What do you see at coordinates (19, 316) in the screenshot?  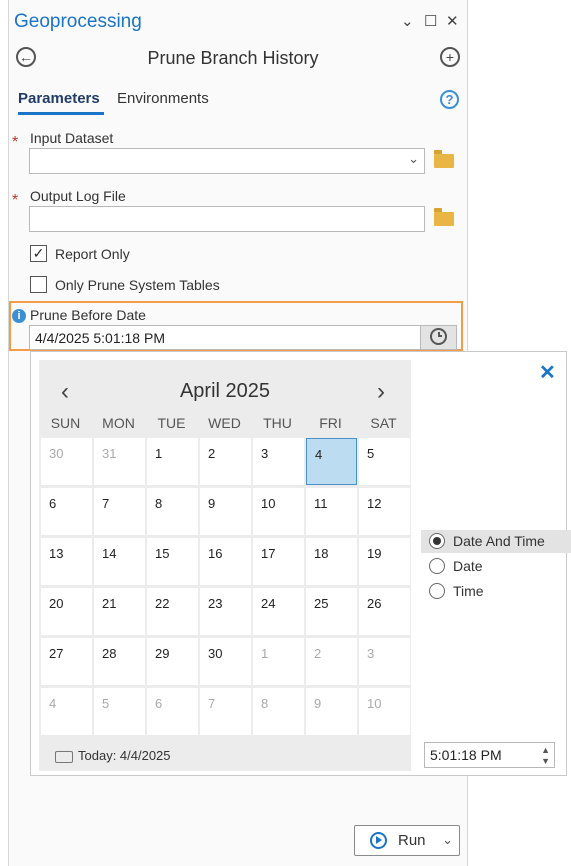 I see `info-icon: i` at bounding box center [19, 316].